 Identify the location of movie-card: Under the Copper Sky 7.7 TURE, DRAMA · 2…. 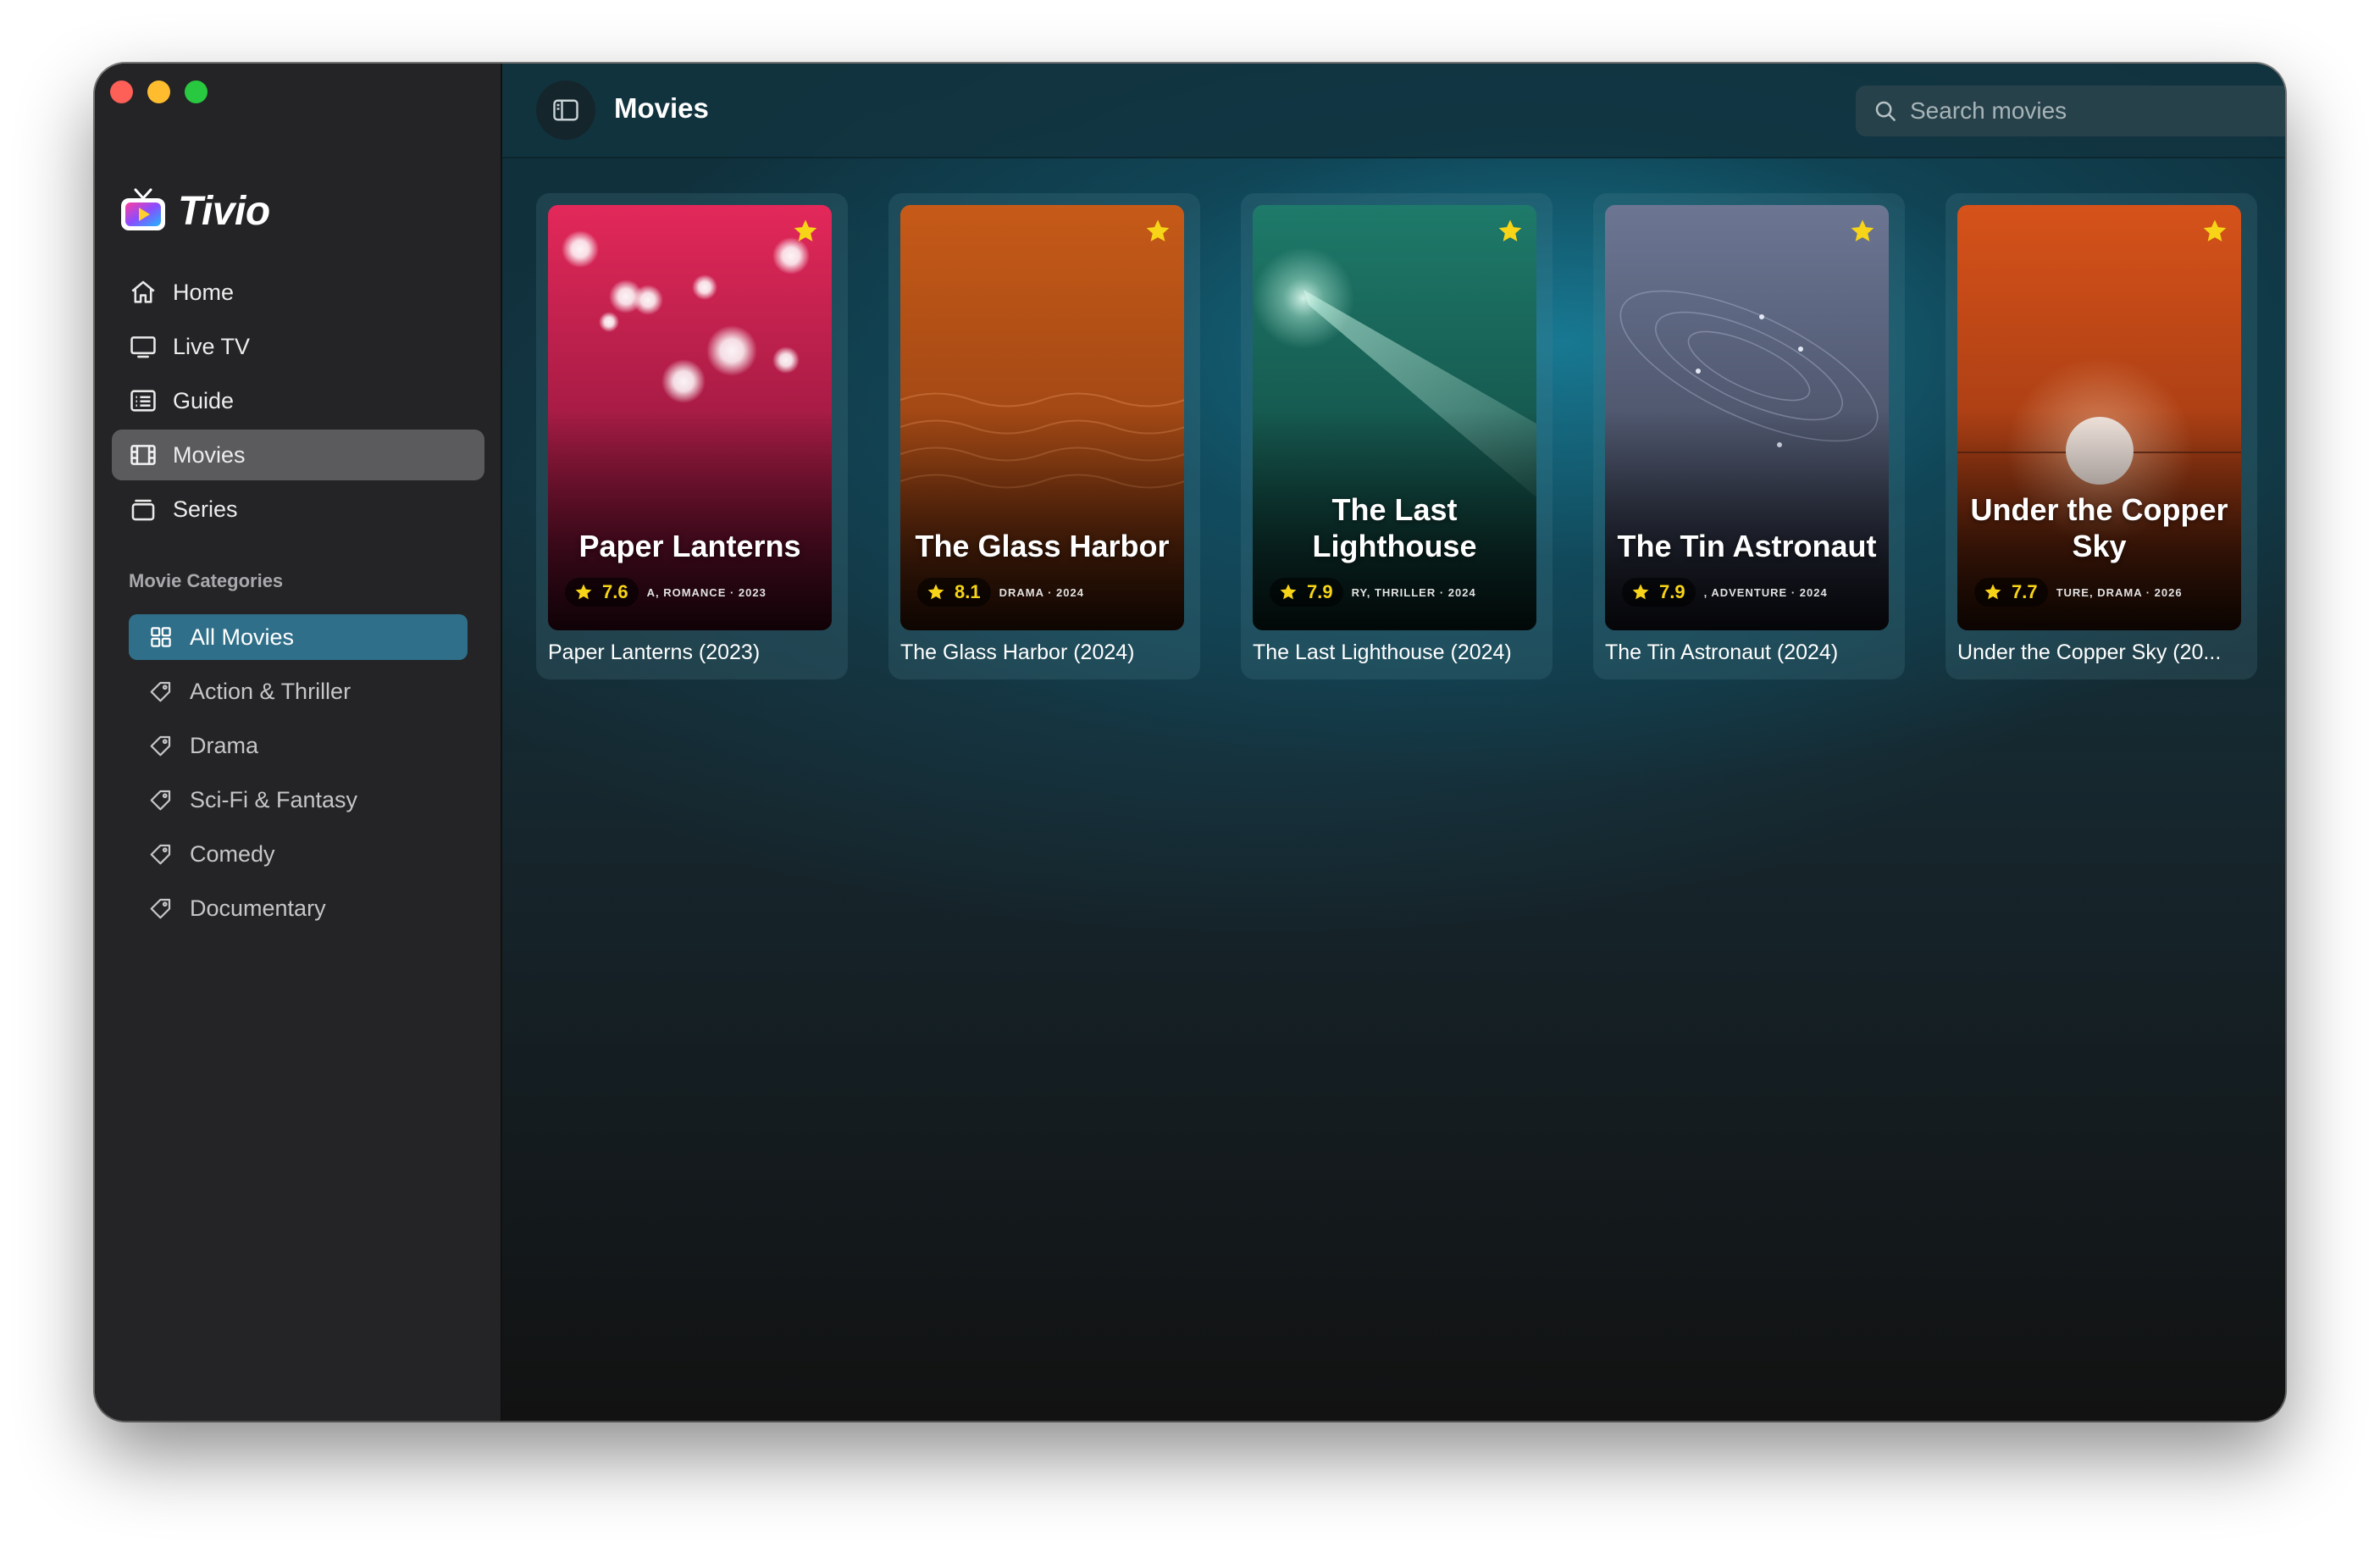
(2102, 436).